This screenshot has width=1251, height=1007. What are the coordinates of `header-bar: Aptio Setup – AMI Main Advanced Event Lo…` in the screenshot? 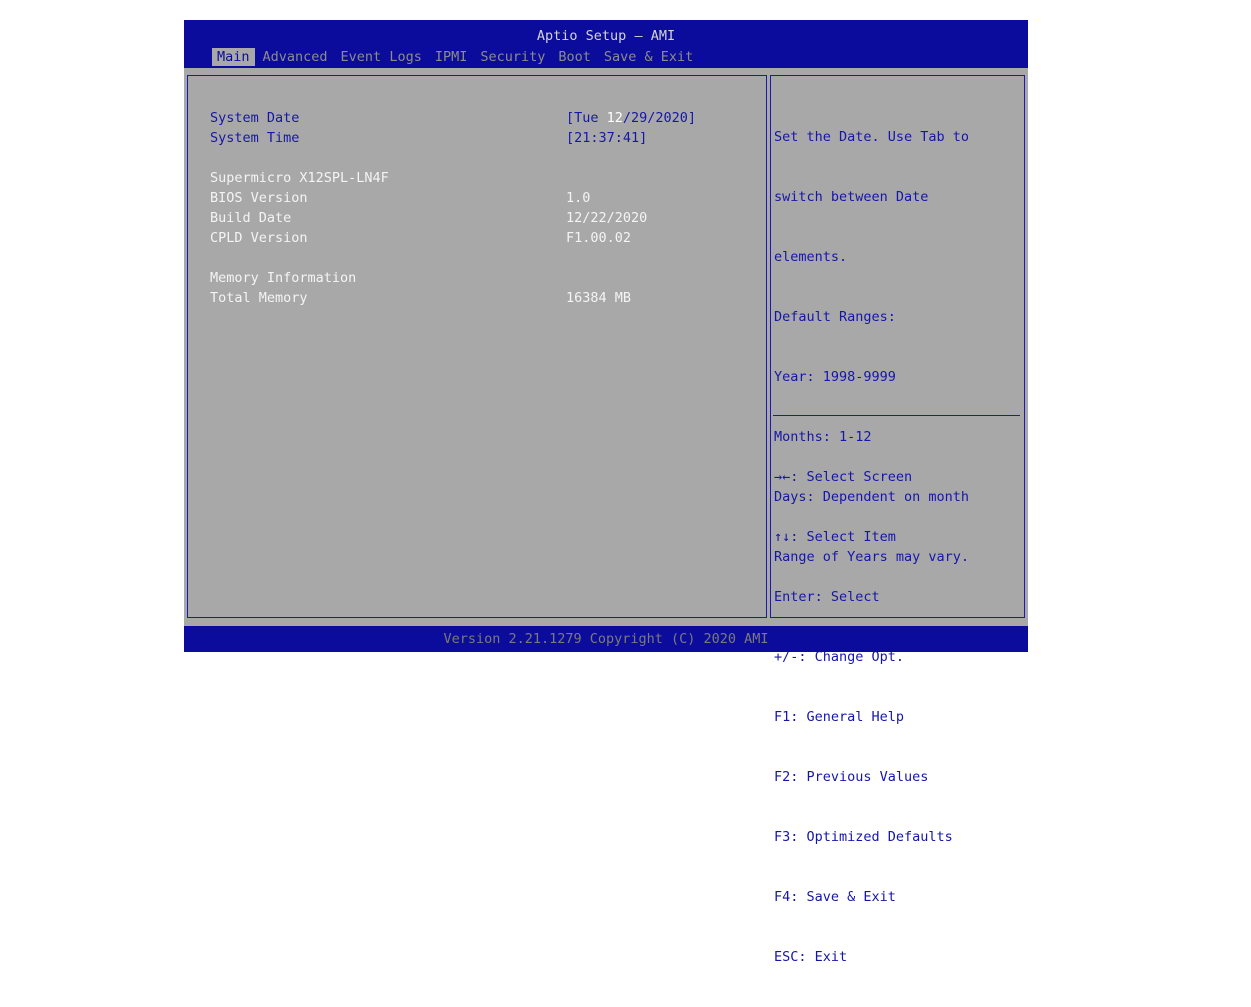 It's located at (606, 44).